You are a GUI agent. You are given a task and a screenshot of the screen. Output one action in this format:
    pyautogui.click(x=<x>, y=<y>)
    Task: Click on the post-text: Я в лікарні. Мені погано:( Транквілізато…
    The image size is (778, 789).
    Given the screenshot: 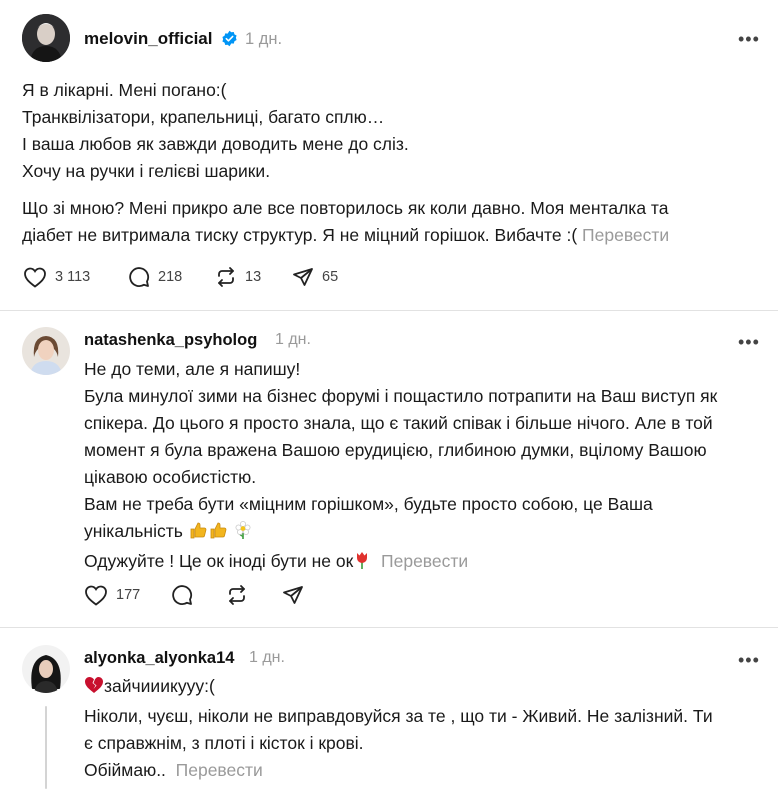 What is the action you would take?
    pyautogui.click(x=215, y=131)
    